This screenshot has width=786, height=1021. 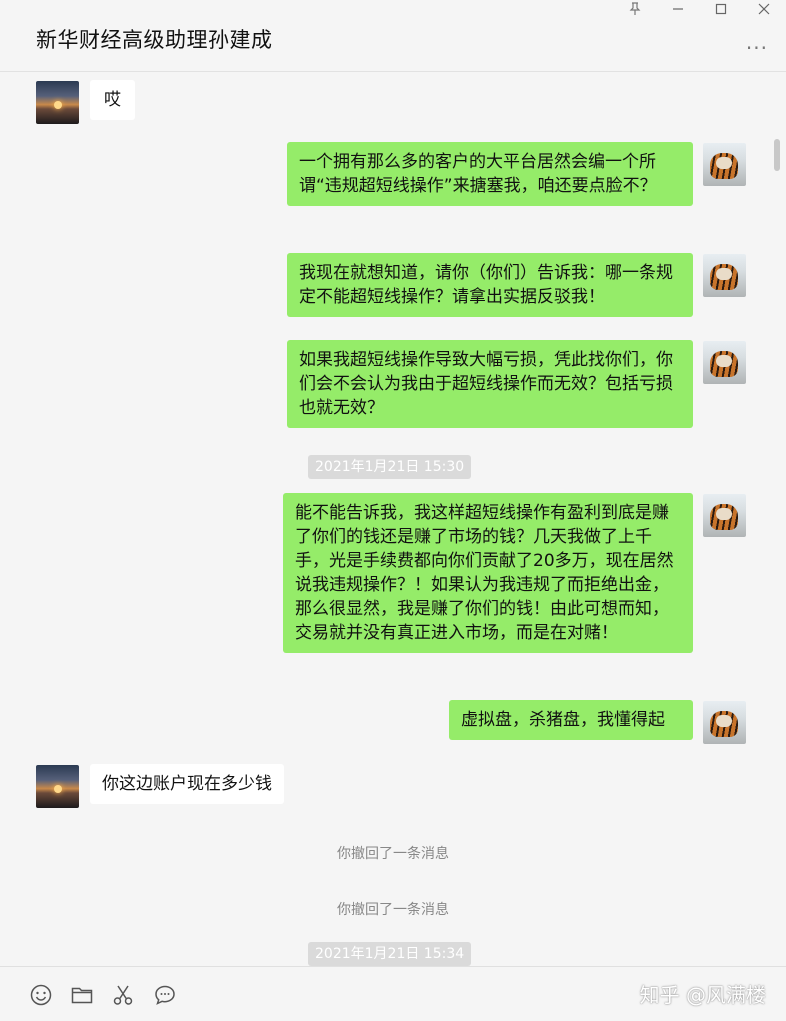 What do you see at coordinates (777, 155) in the screenshot?
I see `scrollbar-thumb` at bounding box center [777, 155].